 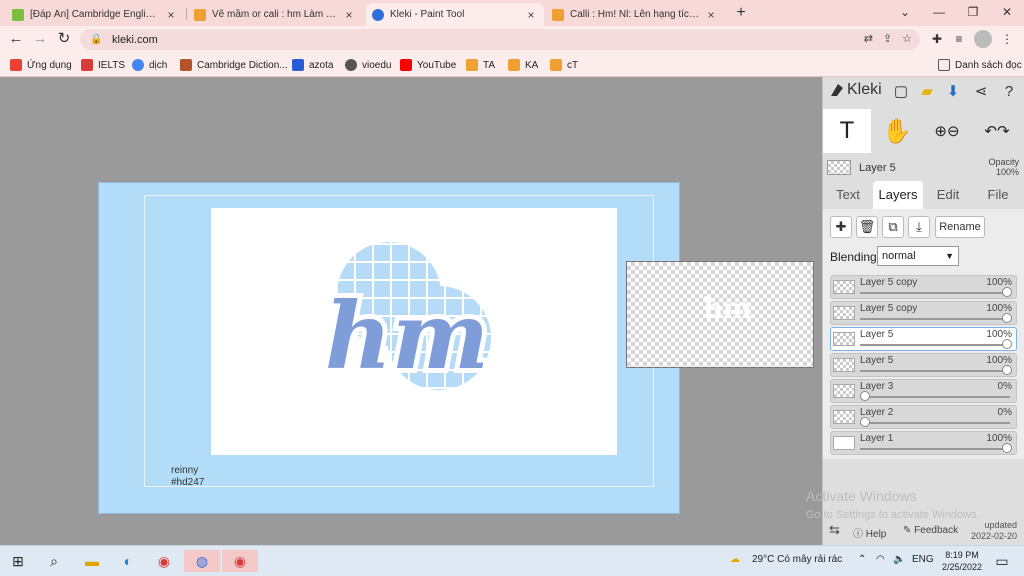 What do you see at coordinates (500, 39) in the screenshot?
I see `address-bar: 🔒 kleki.com ⇄ ⇪ ☆` at bounding box center [500, 39].